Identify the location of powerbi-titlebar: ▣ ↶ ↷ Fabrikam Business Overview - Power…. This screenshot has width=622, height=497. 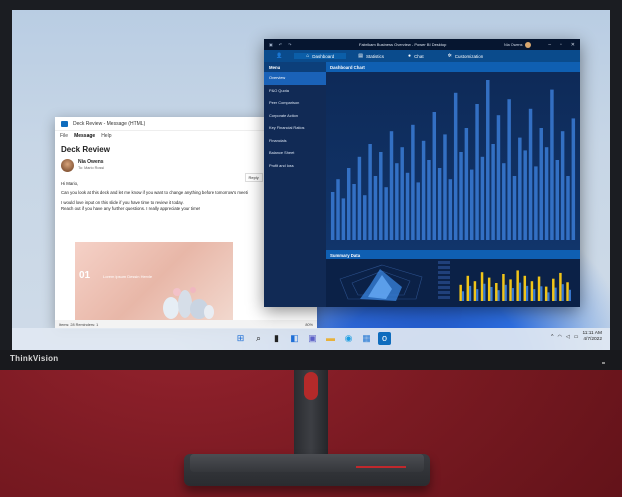
(422, 44).